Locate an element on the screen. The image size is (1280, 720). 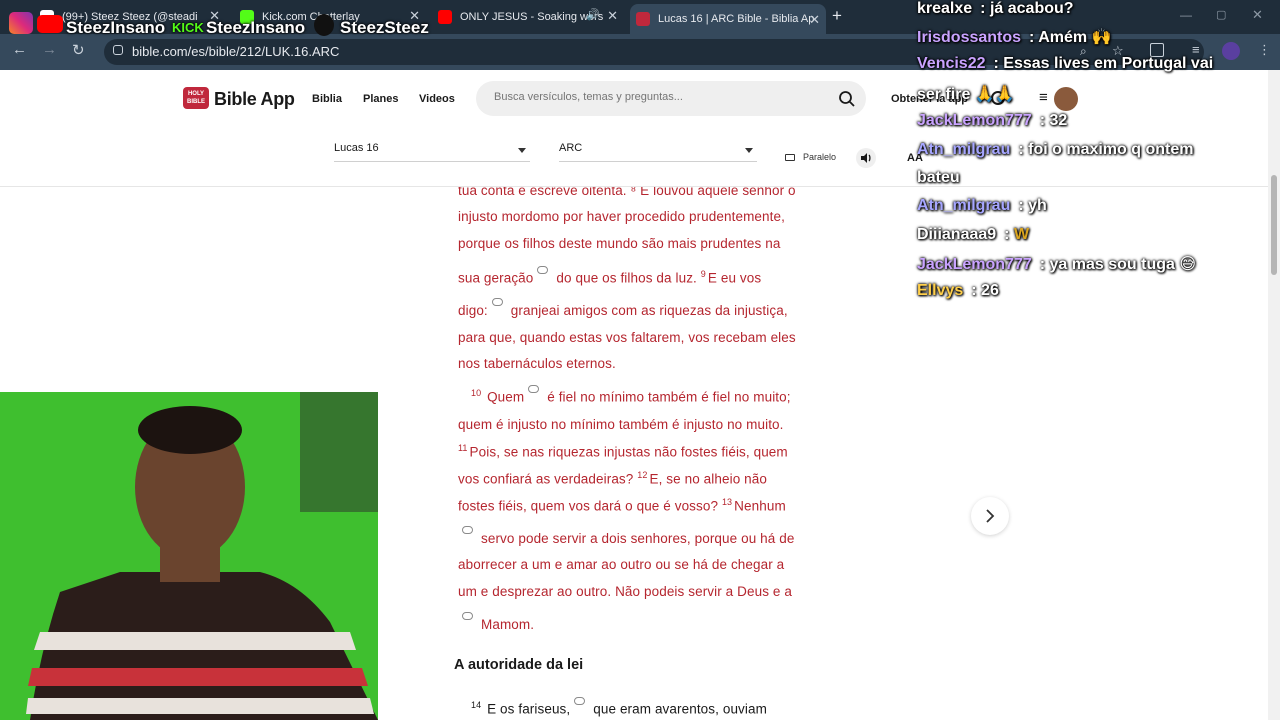
tab-title: Lucas 16 | ARC Bible - Biblia Ap is located at coordinates (736, 19).